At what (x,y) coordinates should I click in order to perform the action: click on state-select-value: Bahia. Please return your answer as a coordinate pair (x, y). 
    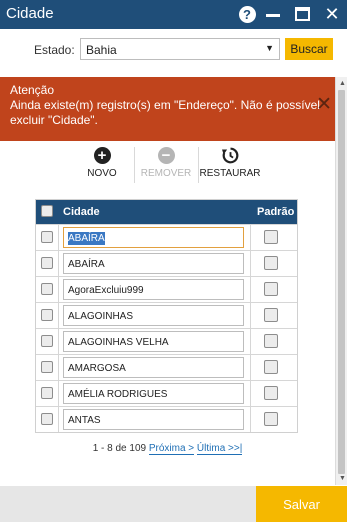
    Looking at the image, I should click on (101, 50).